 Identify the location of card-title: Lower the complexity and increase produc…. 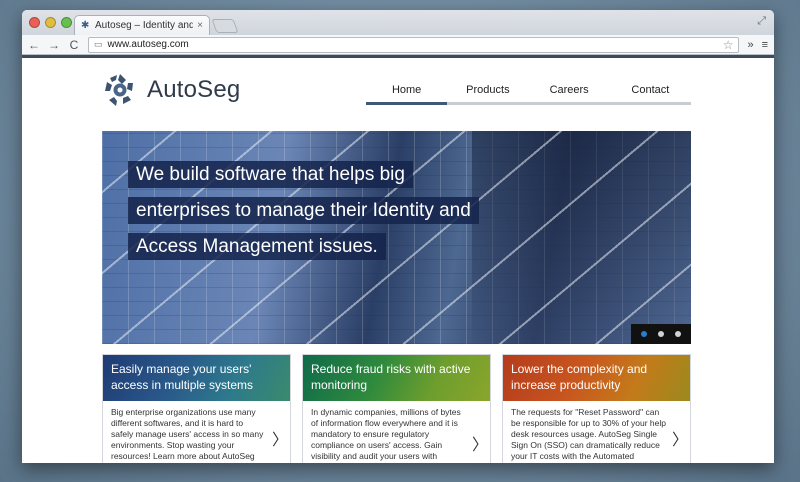
(596, 378).